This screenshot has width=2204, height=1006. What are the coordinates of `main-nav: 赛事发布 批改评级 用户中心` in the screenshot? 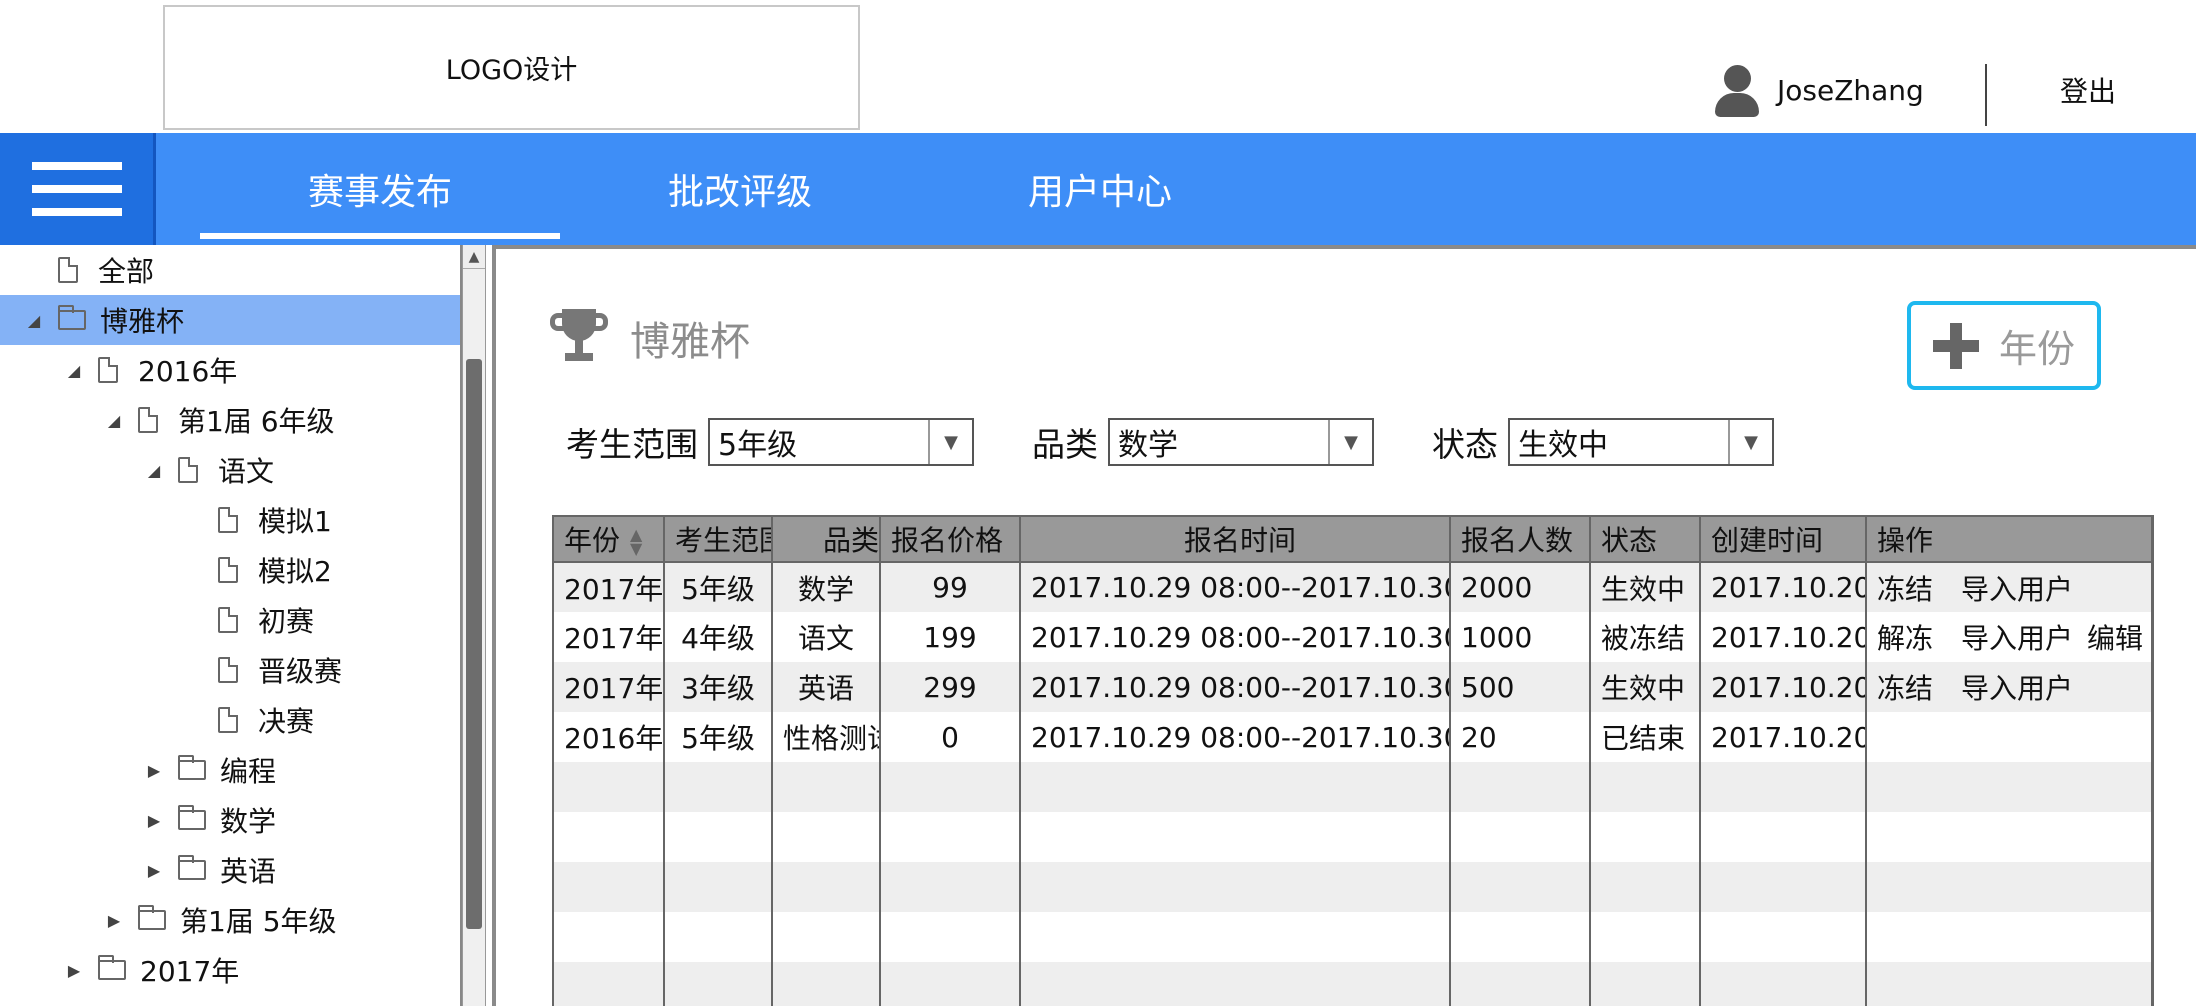 It's located at (1098, 189).